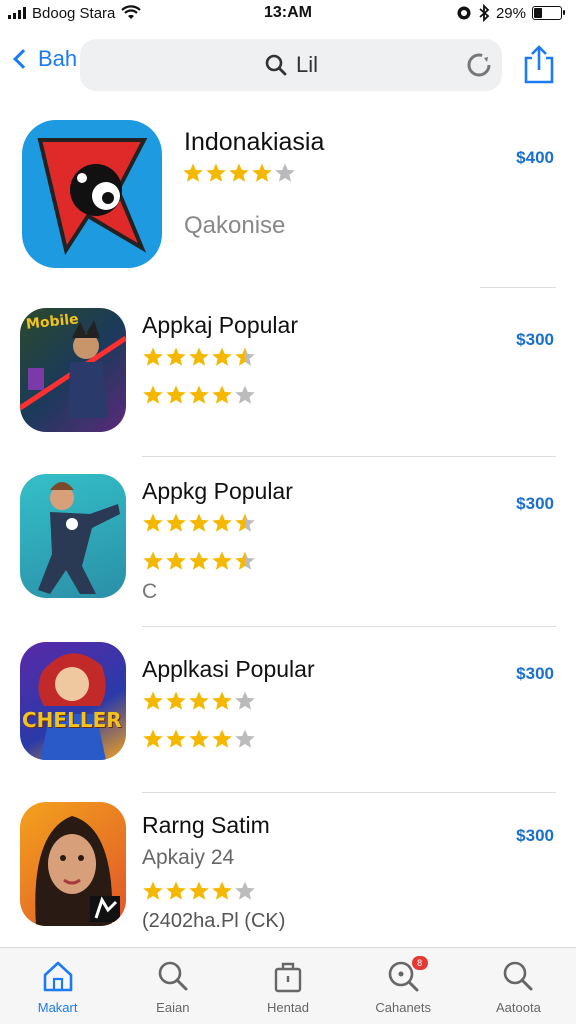 The image size is (576, 1024). I want to click on price-button: $400, so click(535, 158).